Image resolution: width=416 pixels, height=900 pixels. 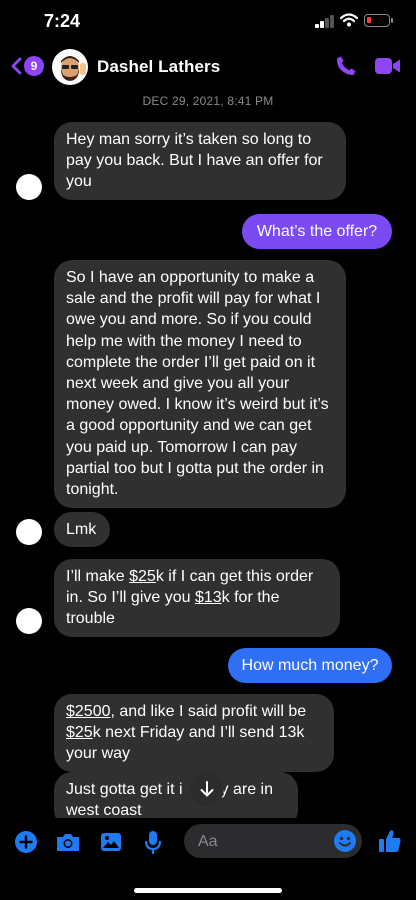 What do you see at coordinates (111, 842) in the screenshot?
I see `image-icon` at bounding box center [111, 842].